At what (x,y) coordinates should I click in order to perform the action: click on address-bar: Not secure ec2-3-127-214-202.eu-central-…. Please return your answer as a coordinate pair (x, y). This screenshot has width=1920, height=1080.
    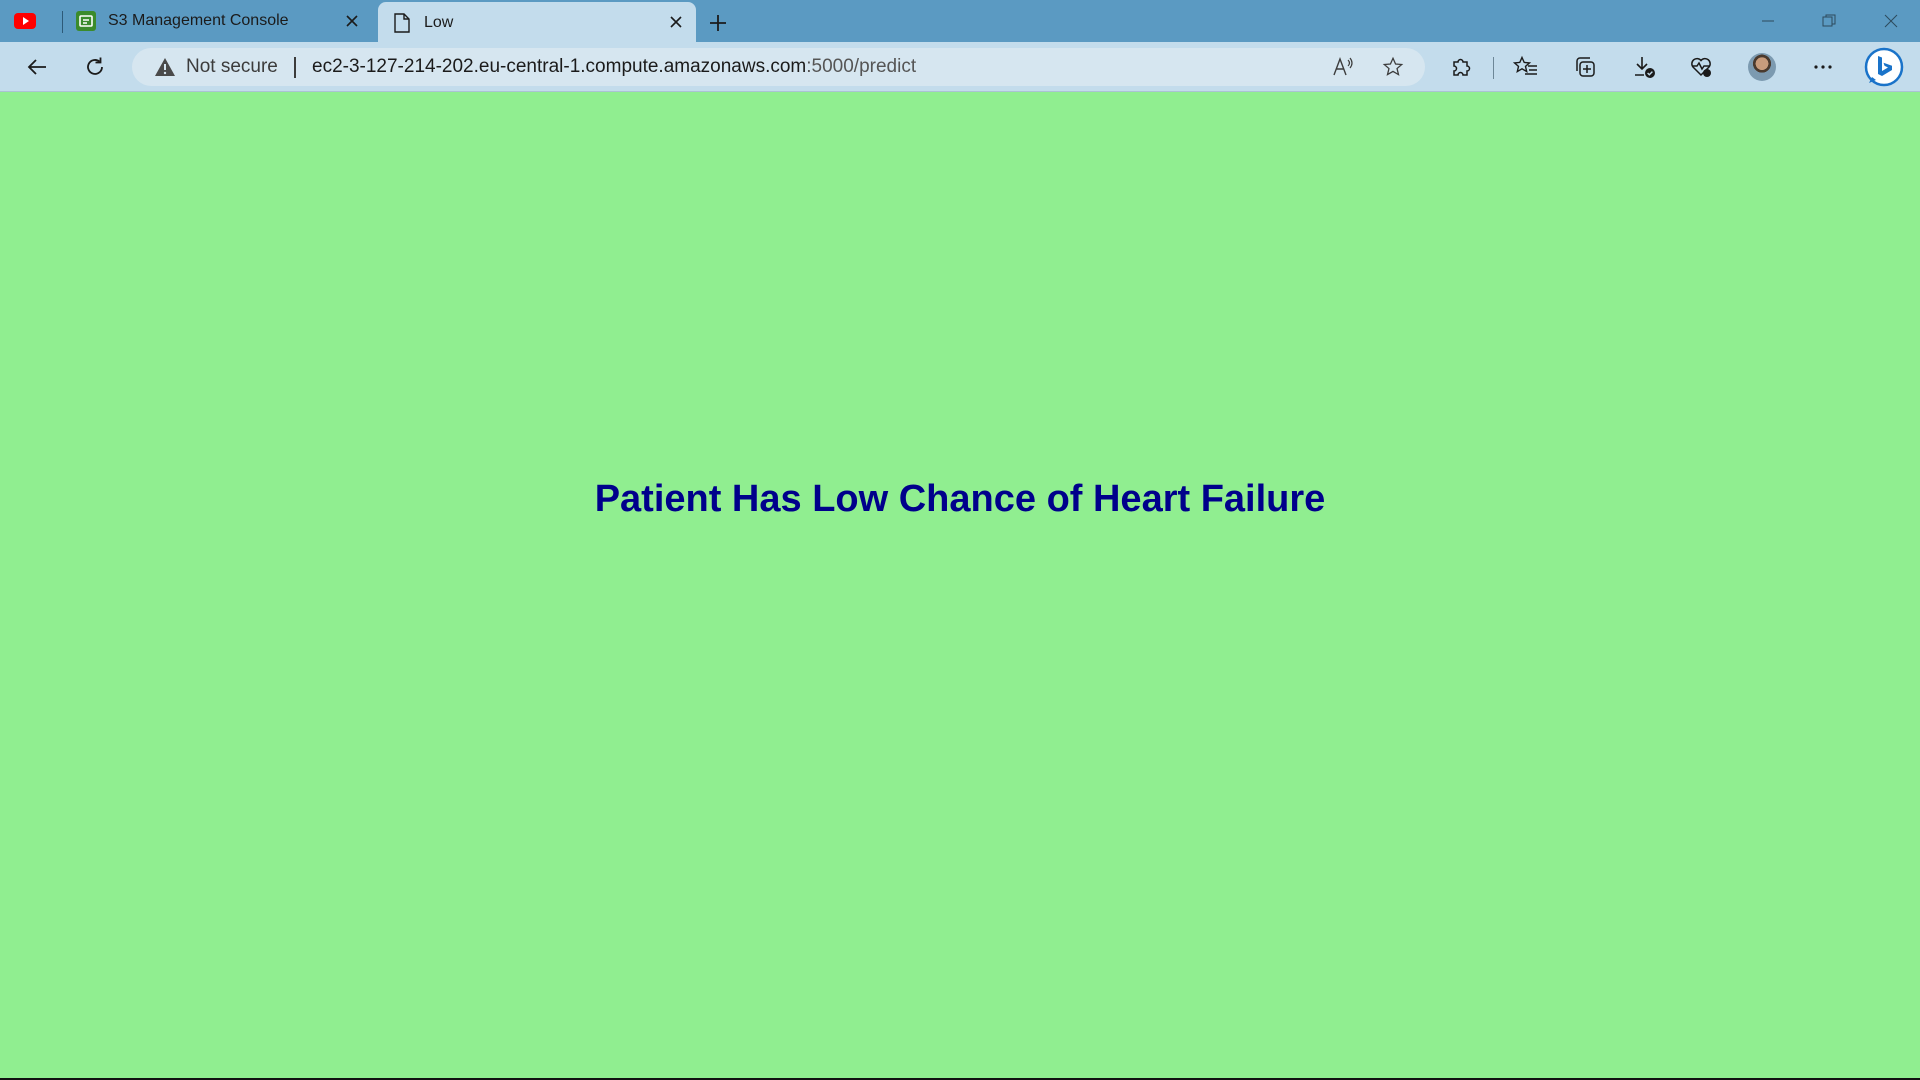
    Looking at the image, I should click on (778, 67).